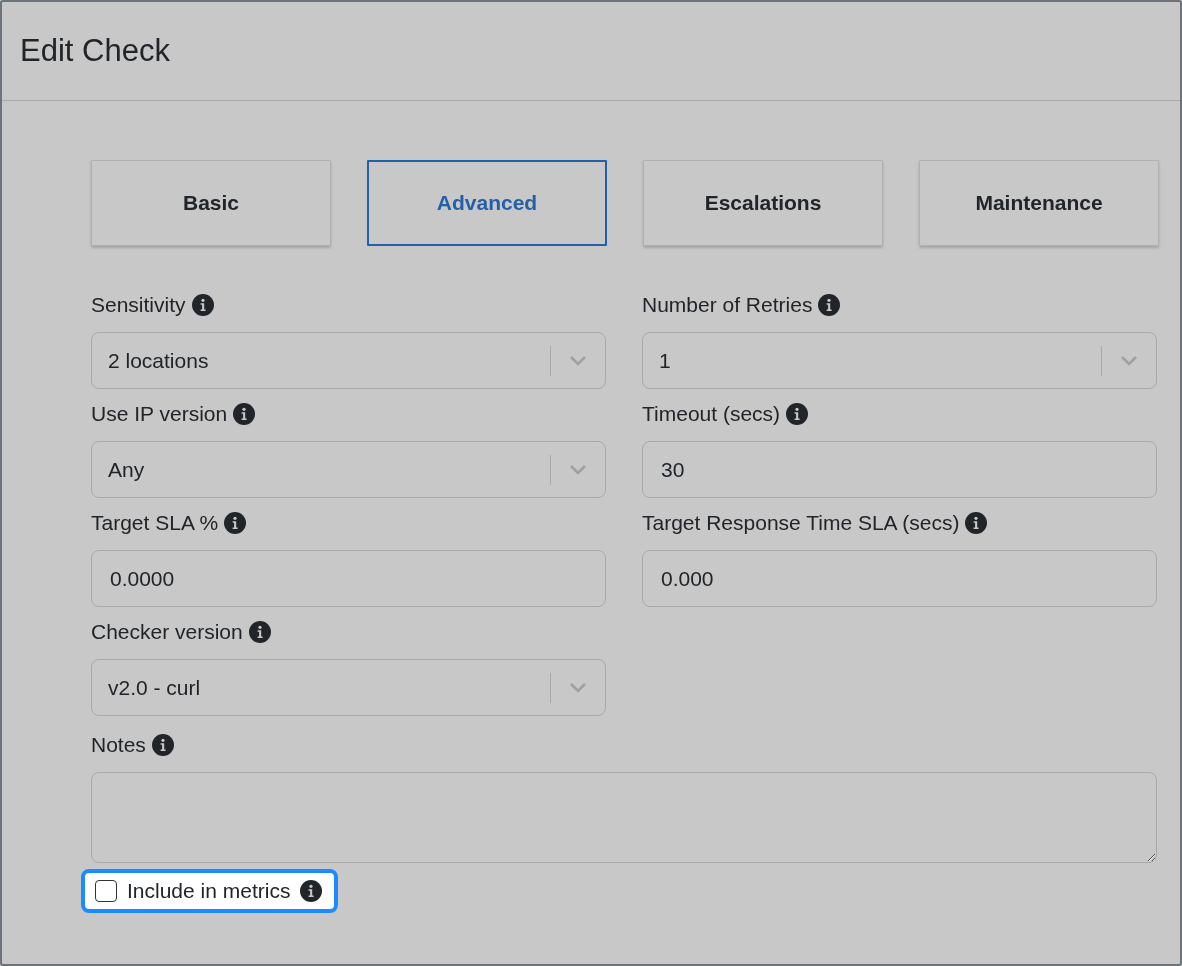 The image size is (1182, 966). What do you see at coordinates (348, 578) in the screenshot?
I see `input-field: 0.0000` at bounding box center [348, 578].